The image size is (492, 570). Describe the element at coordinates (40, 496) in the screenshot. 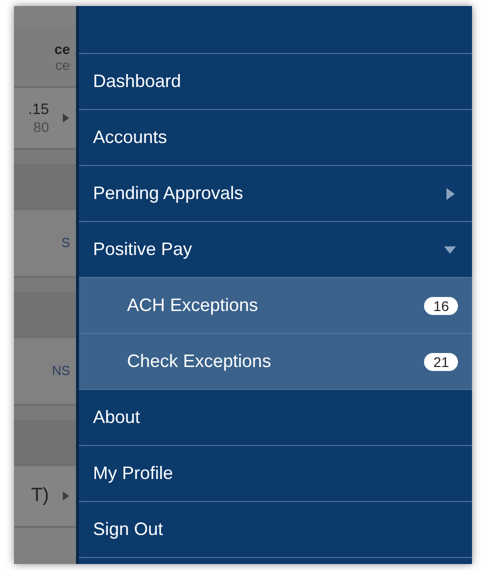

I see `background-text: T)` at that location.